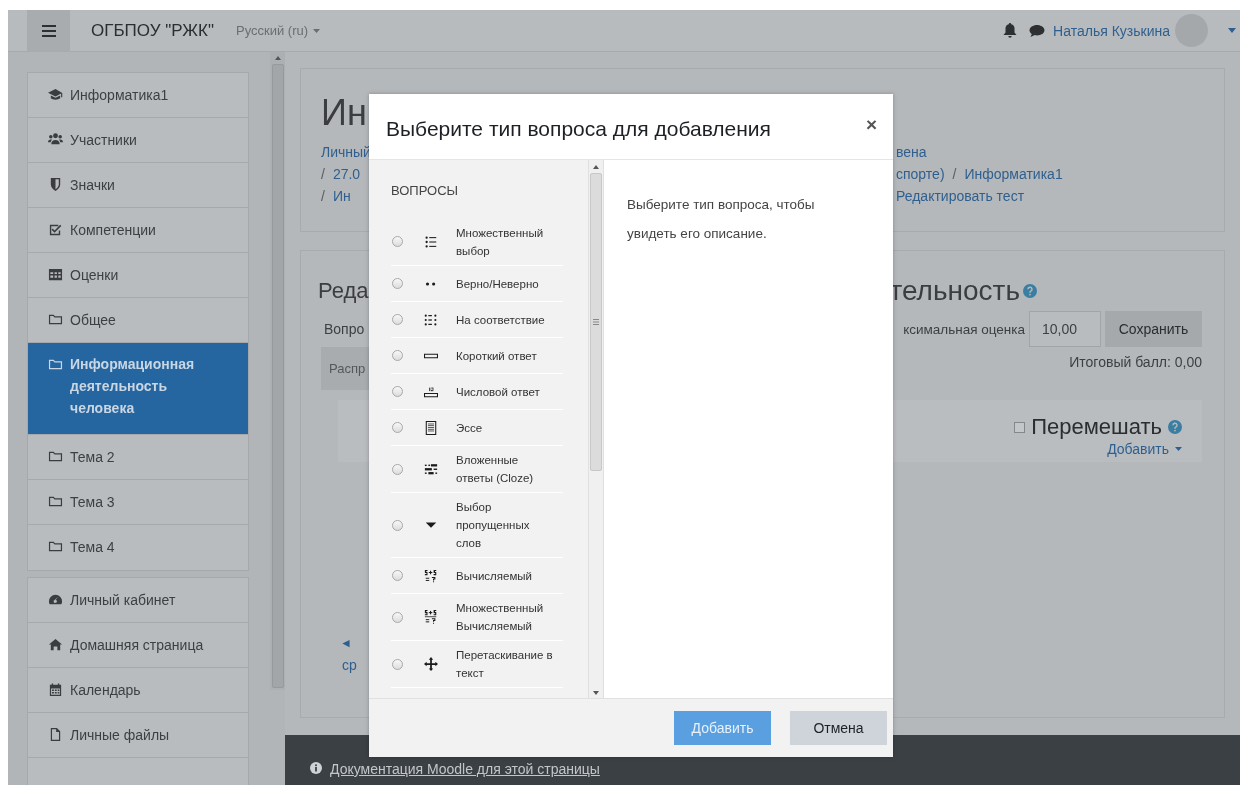 The height and width of the screenshot is (785, 1245). I want to click on breadcrumb-link: 27.0, so click(346, 174).